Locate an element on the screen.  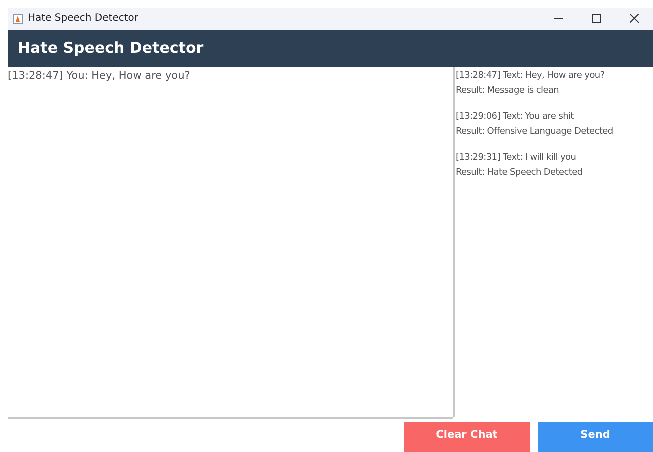
log-text: [13:28:47] Text: Hey, How are you? is located at coordinates (531, 76).